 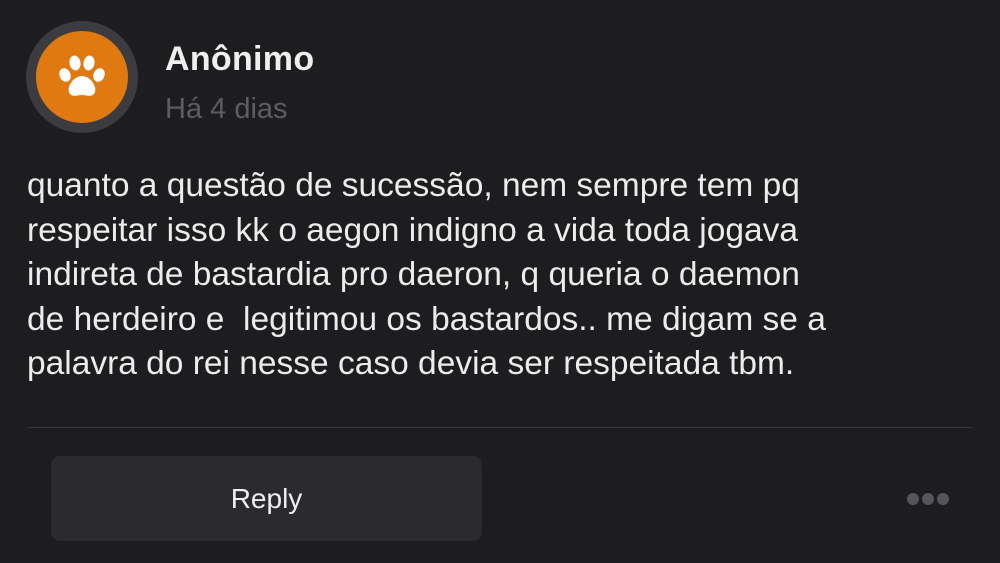 I want to click on avatar, so click(x=82, y=77).